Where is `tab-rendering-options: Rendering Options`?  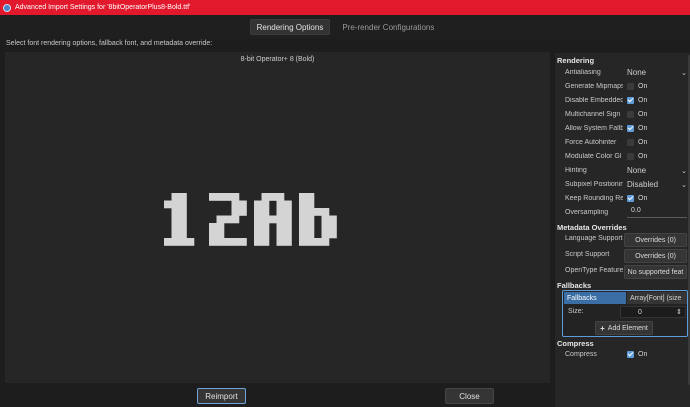
tab-rendering-options: Rendering Options is located at coordinates (290, 27).